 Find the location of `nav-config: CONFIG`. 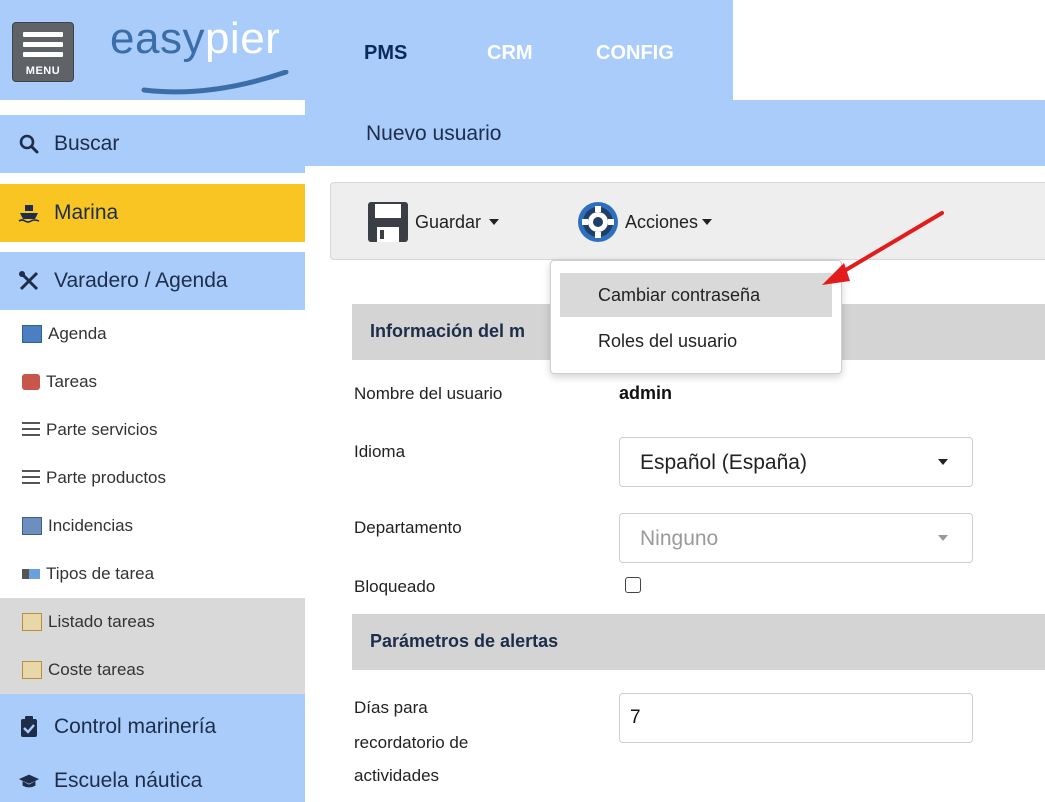

nav-config: CONFIG is located at coordinates (635, 53).